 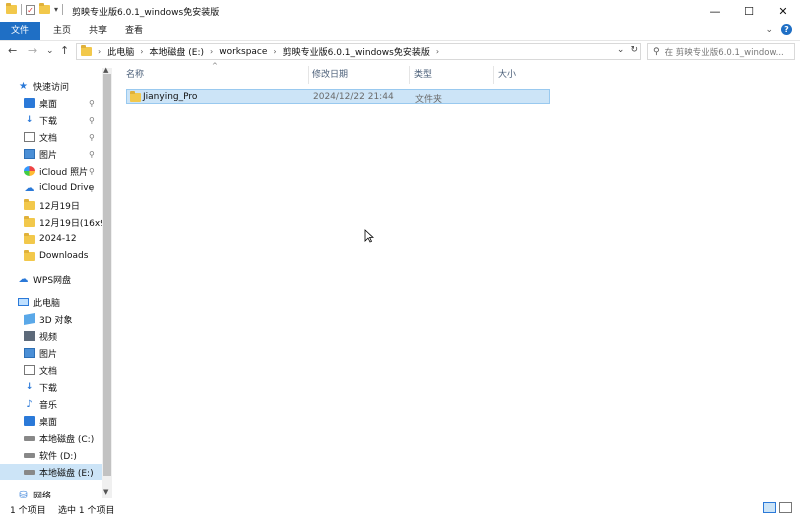 I want to click on forward-button: →, so click(x=32, y=50).